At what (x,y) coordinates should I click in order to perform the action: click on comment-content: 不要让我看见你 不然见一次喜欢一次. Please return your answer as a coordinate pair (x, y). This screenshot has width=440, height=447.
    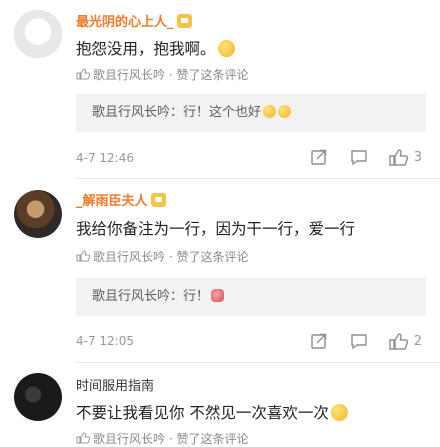
    Looking at the image, I should click on (212, 412).